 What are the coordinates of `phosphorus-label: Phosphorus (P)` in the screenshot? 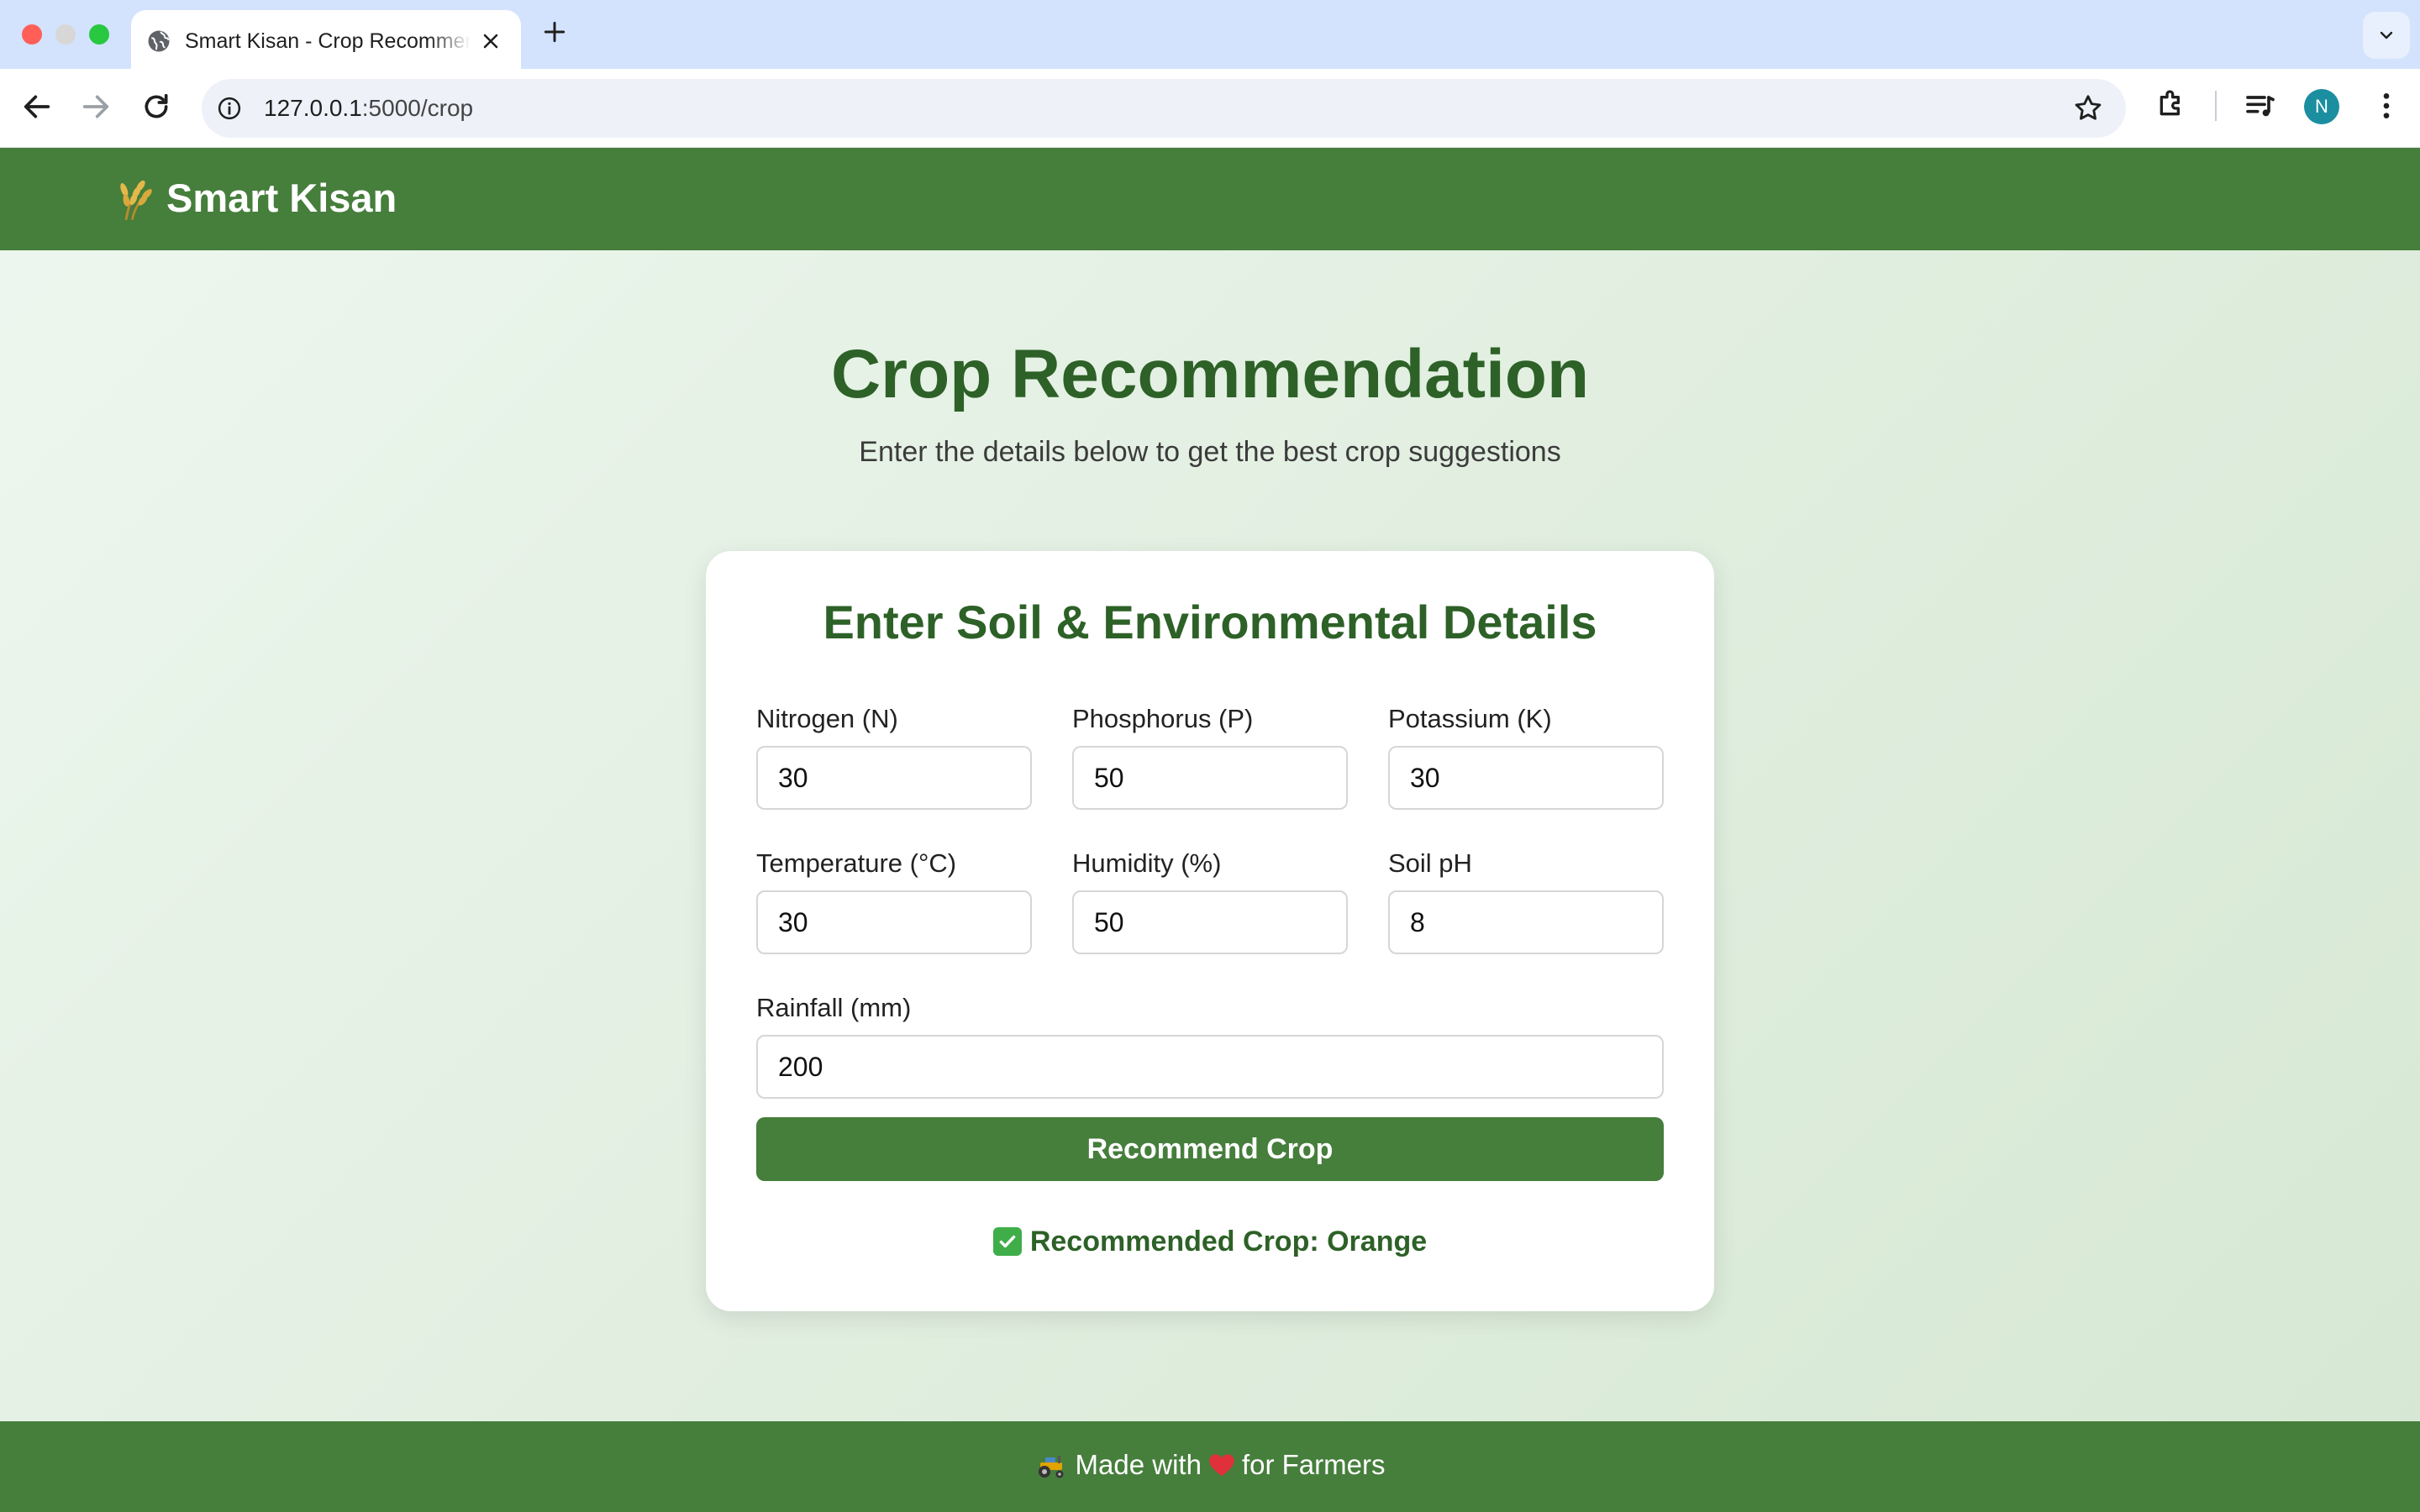 It's located at (1163, 718).